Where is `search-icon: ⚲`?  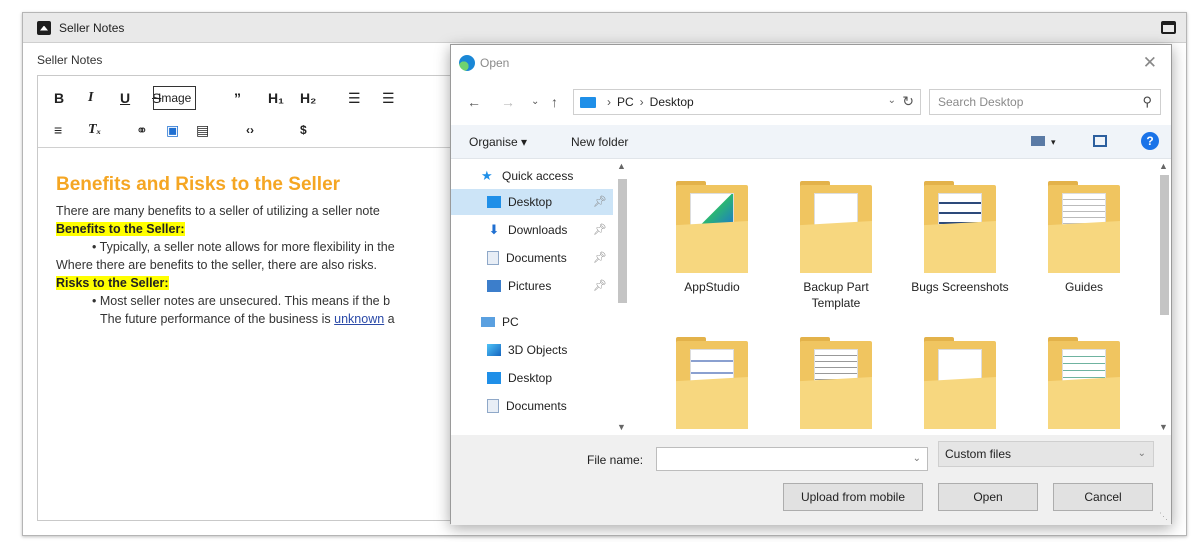
search-icon: ⚲ is located at coordinates (1147, 101).